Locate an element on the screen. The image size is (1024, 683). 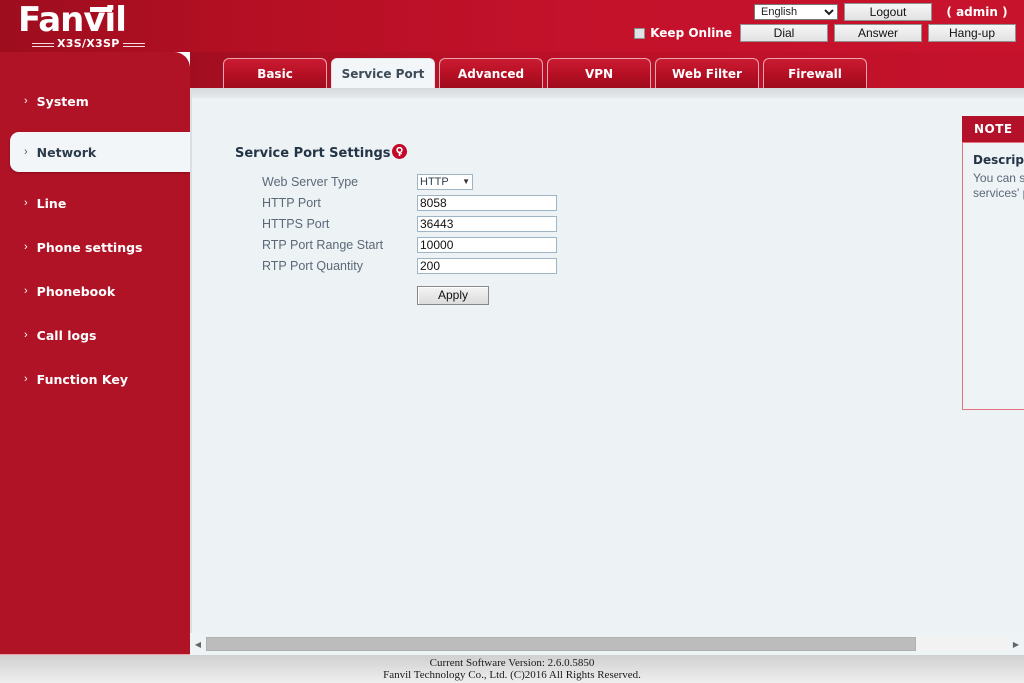
logo-model-row: X3S/X3SP is located at coordinates (88, 43).